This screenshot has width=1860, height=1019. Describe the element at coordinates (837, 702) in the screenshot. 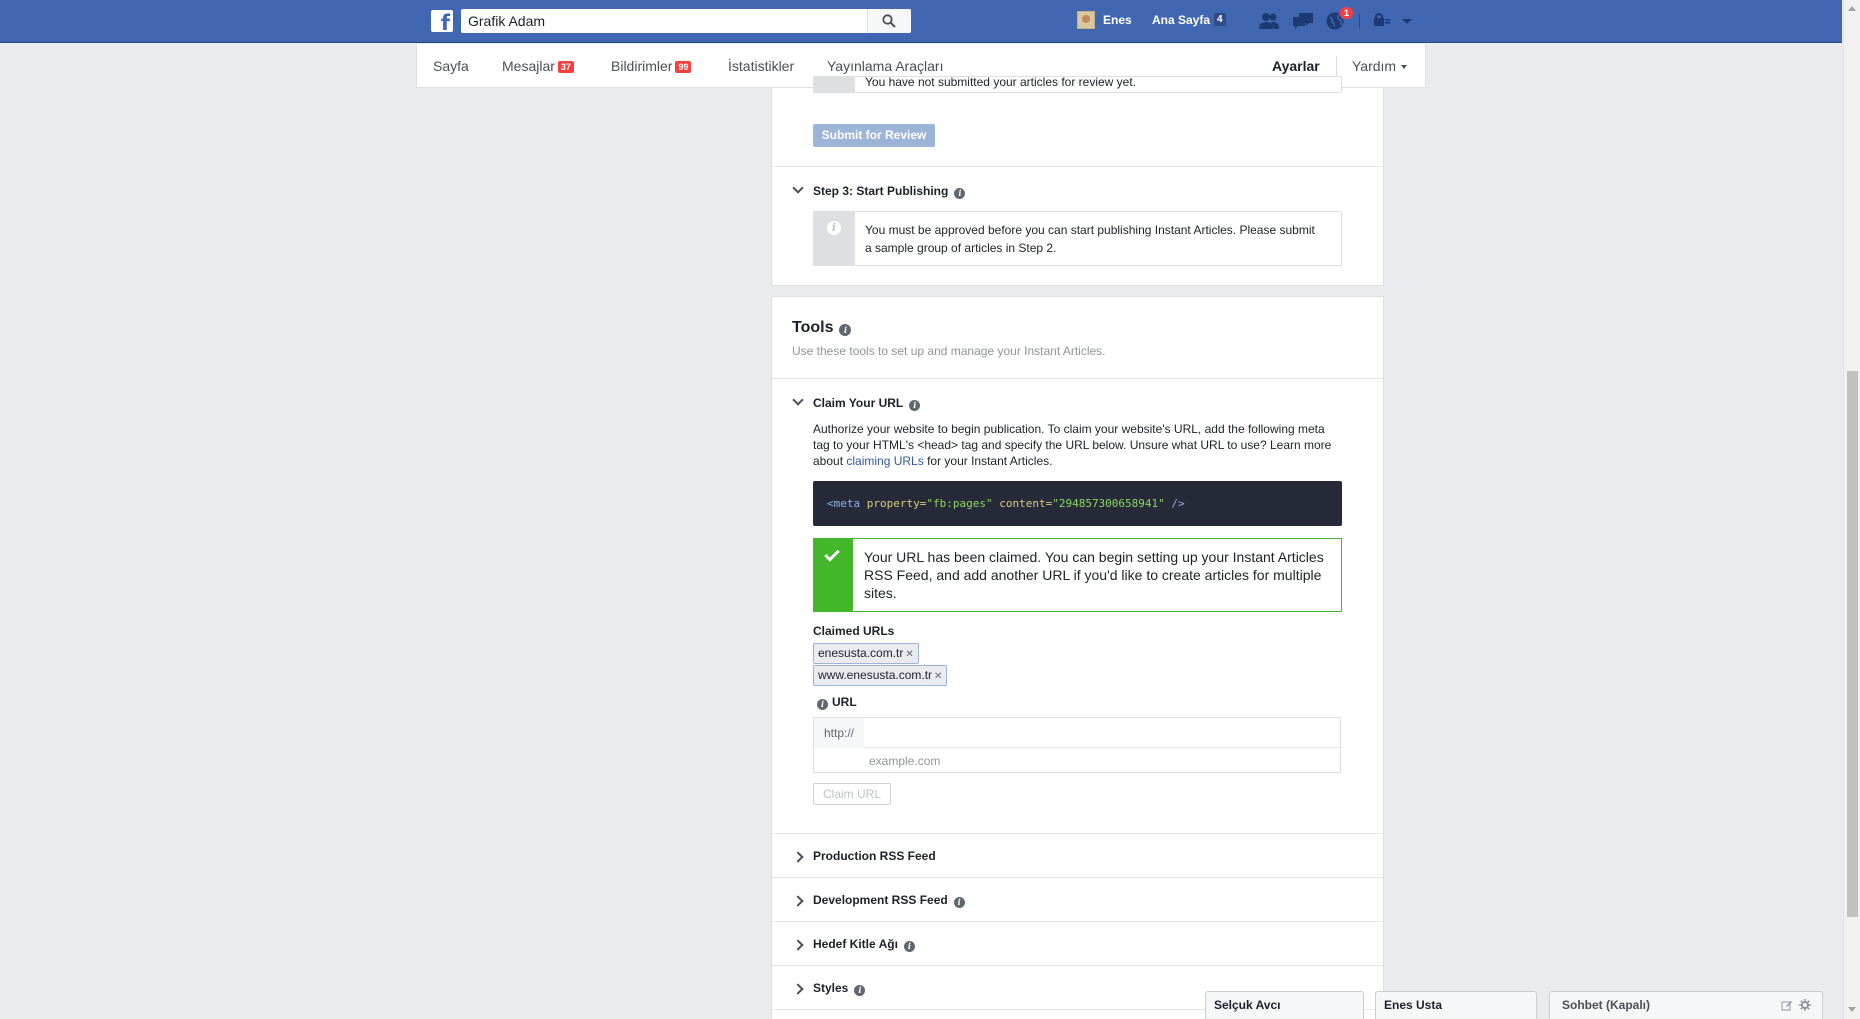

I see `url-field-label: i URL` at that location.